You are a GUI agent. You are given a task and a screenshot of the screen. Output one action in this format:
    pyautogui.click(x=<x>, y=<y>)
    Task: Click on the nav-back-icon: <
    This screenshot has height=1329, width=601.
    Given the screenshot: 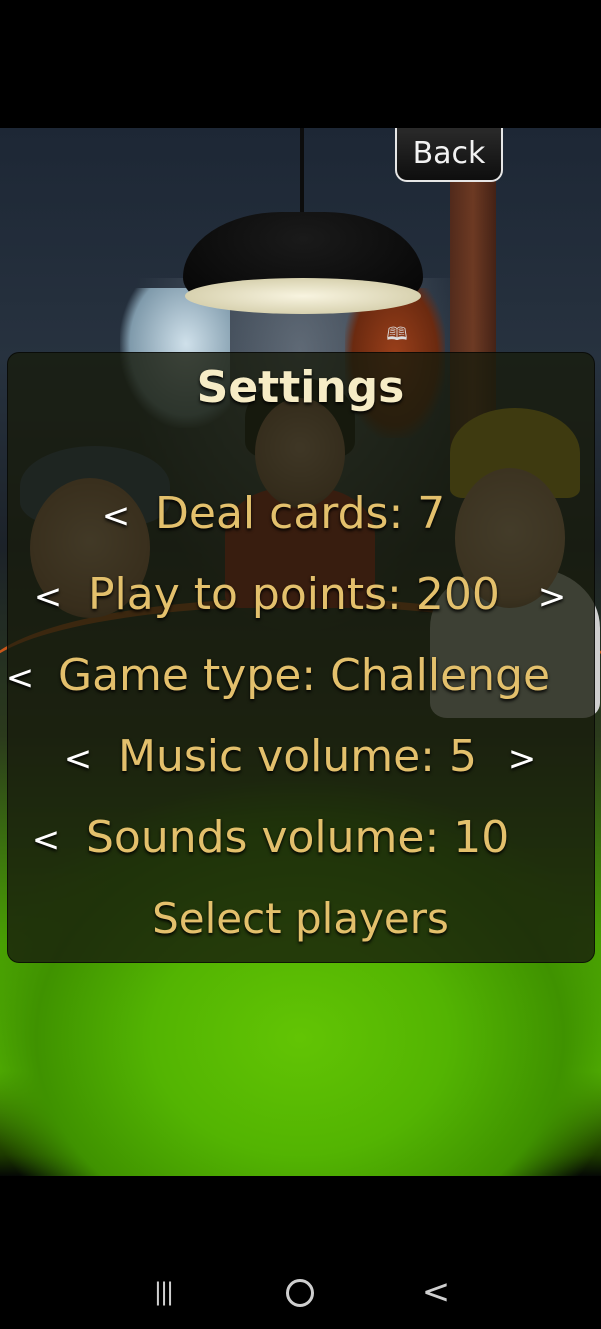 What is the action you would take?
    pyautogui.click(x=436, y=1292)
    